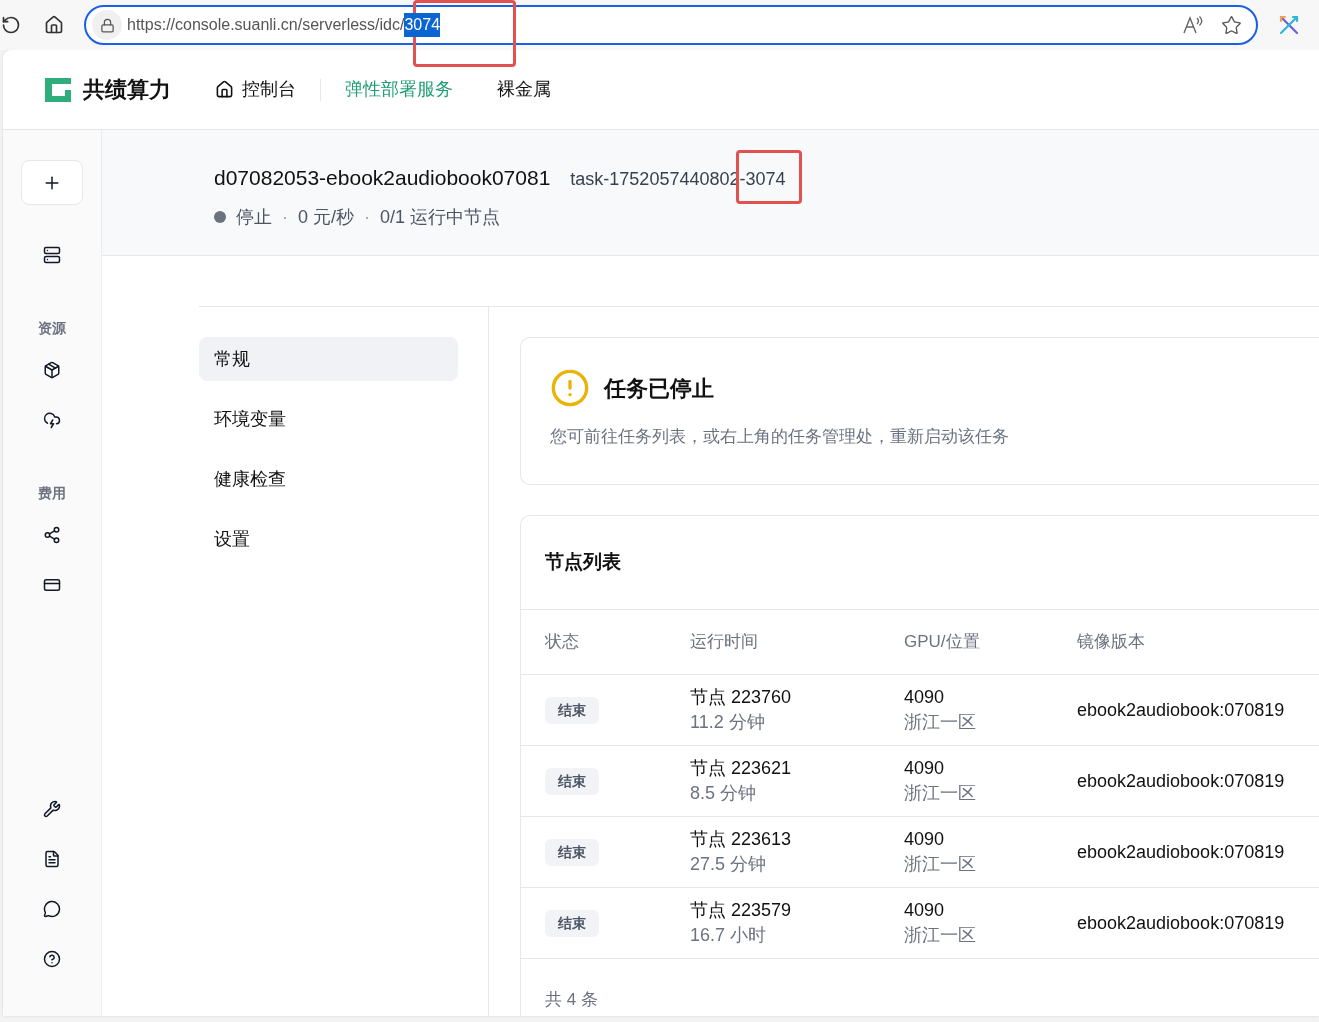 This screenshot has width=1319, height=1022. Describe the element at coordinates (127, 90) in the screenshot. I see `brand-name: 共绩算力` at that location.